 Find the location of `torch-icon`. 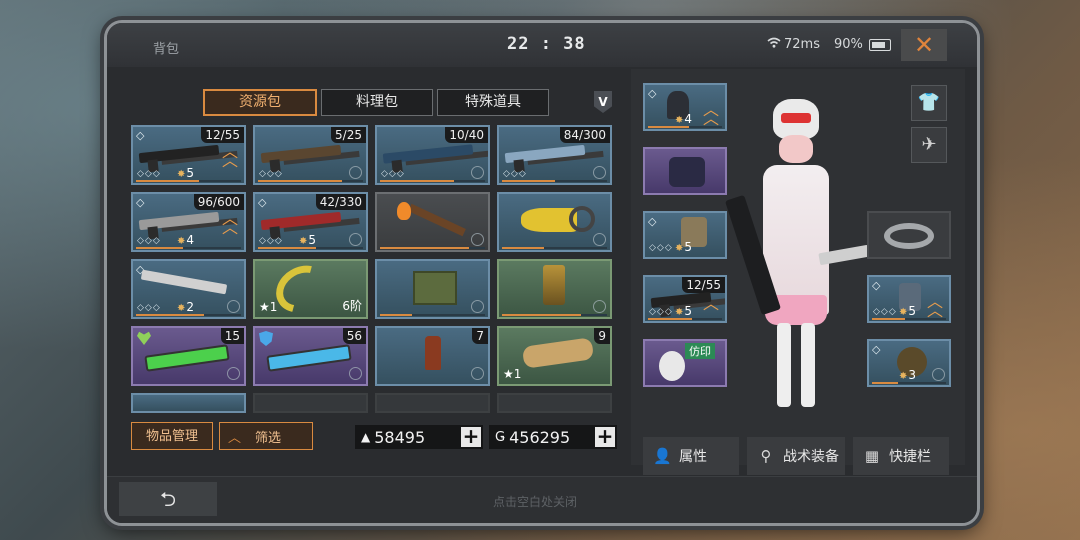

torch-icon is located at coordinates (437, 220).